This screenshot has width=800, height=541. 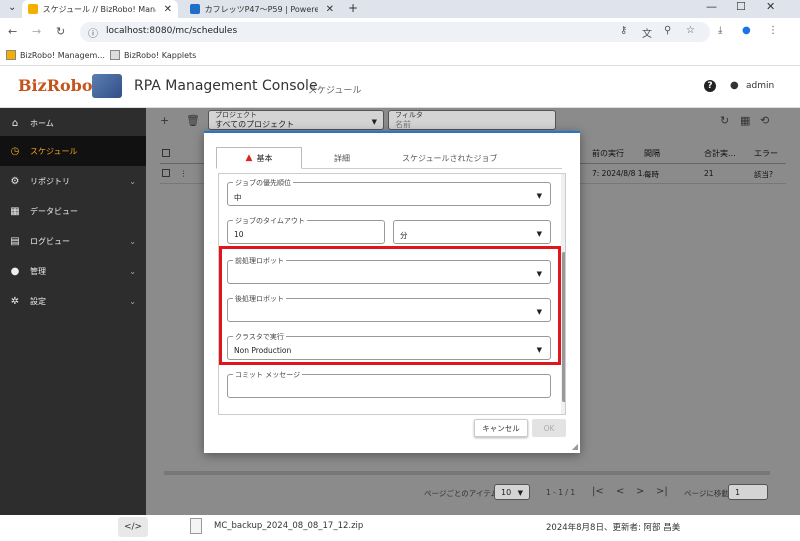 I want to click on filter-input: フィルタ 名前, so click(x=472, y=120).